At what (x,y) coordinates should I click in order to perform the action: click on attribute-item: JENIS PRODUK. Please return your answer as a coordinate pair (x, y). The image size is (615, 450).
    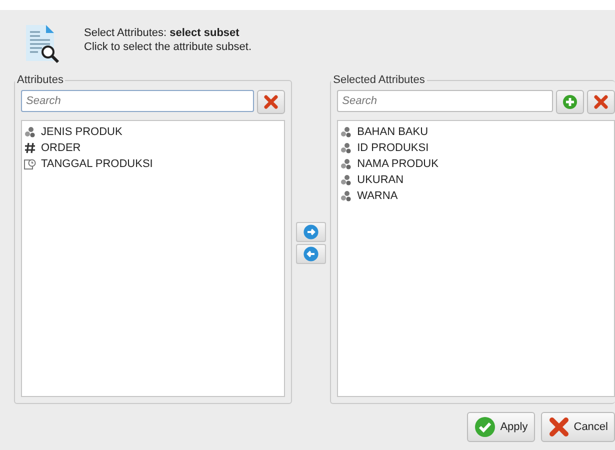
    Looking at the image, I should click on (81, 132).